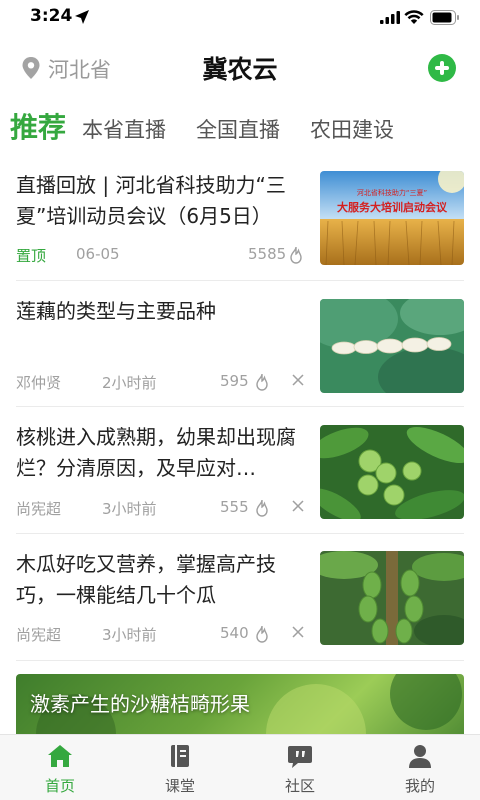 The image size is (480, 800). I want to click on tab-provincial-live: 本省直播, so click(124, 132).